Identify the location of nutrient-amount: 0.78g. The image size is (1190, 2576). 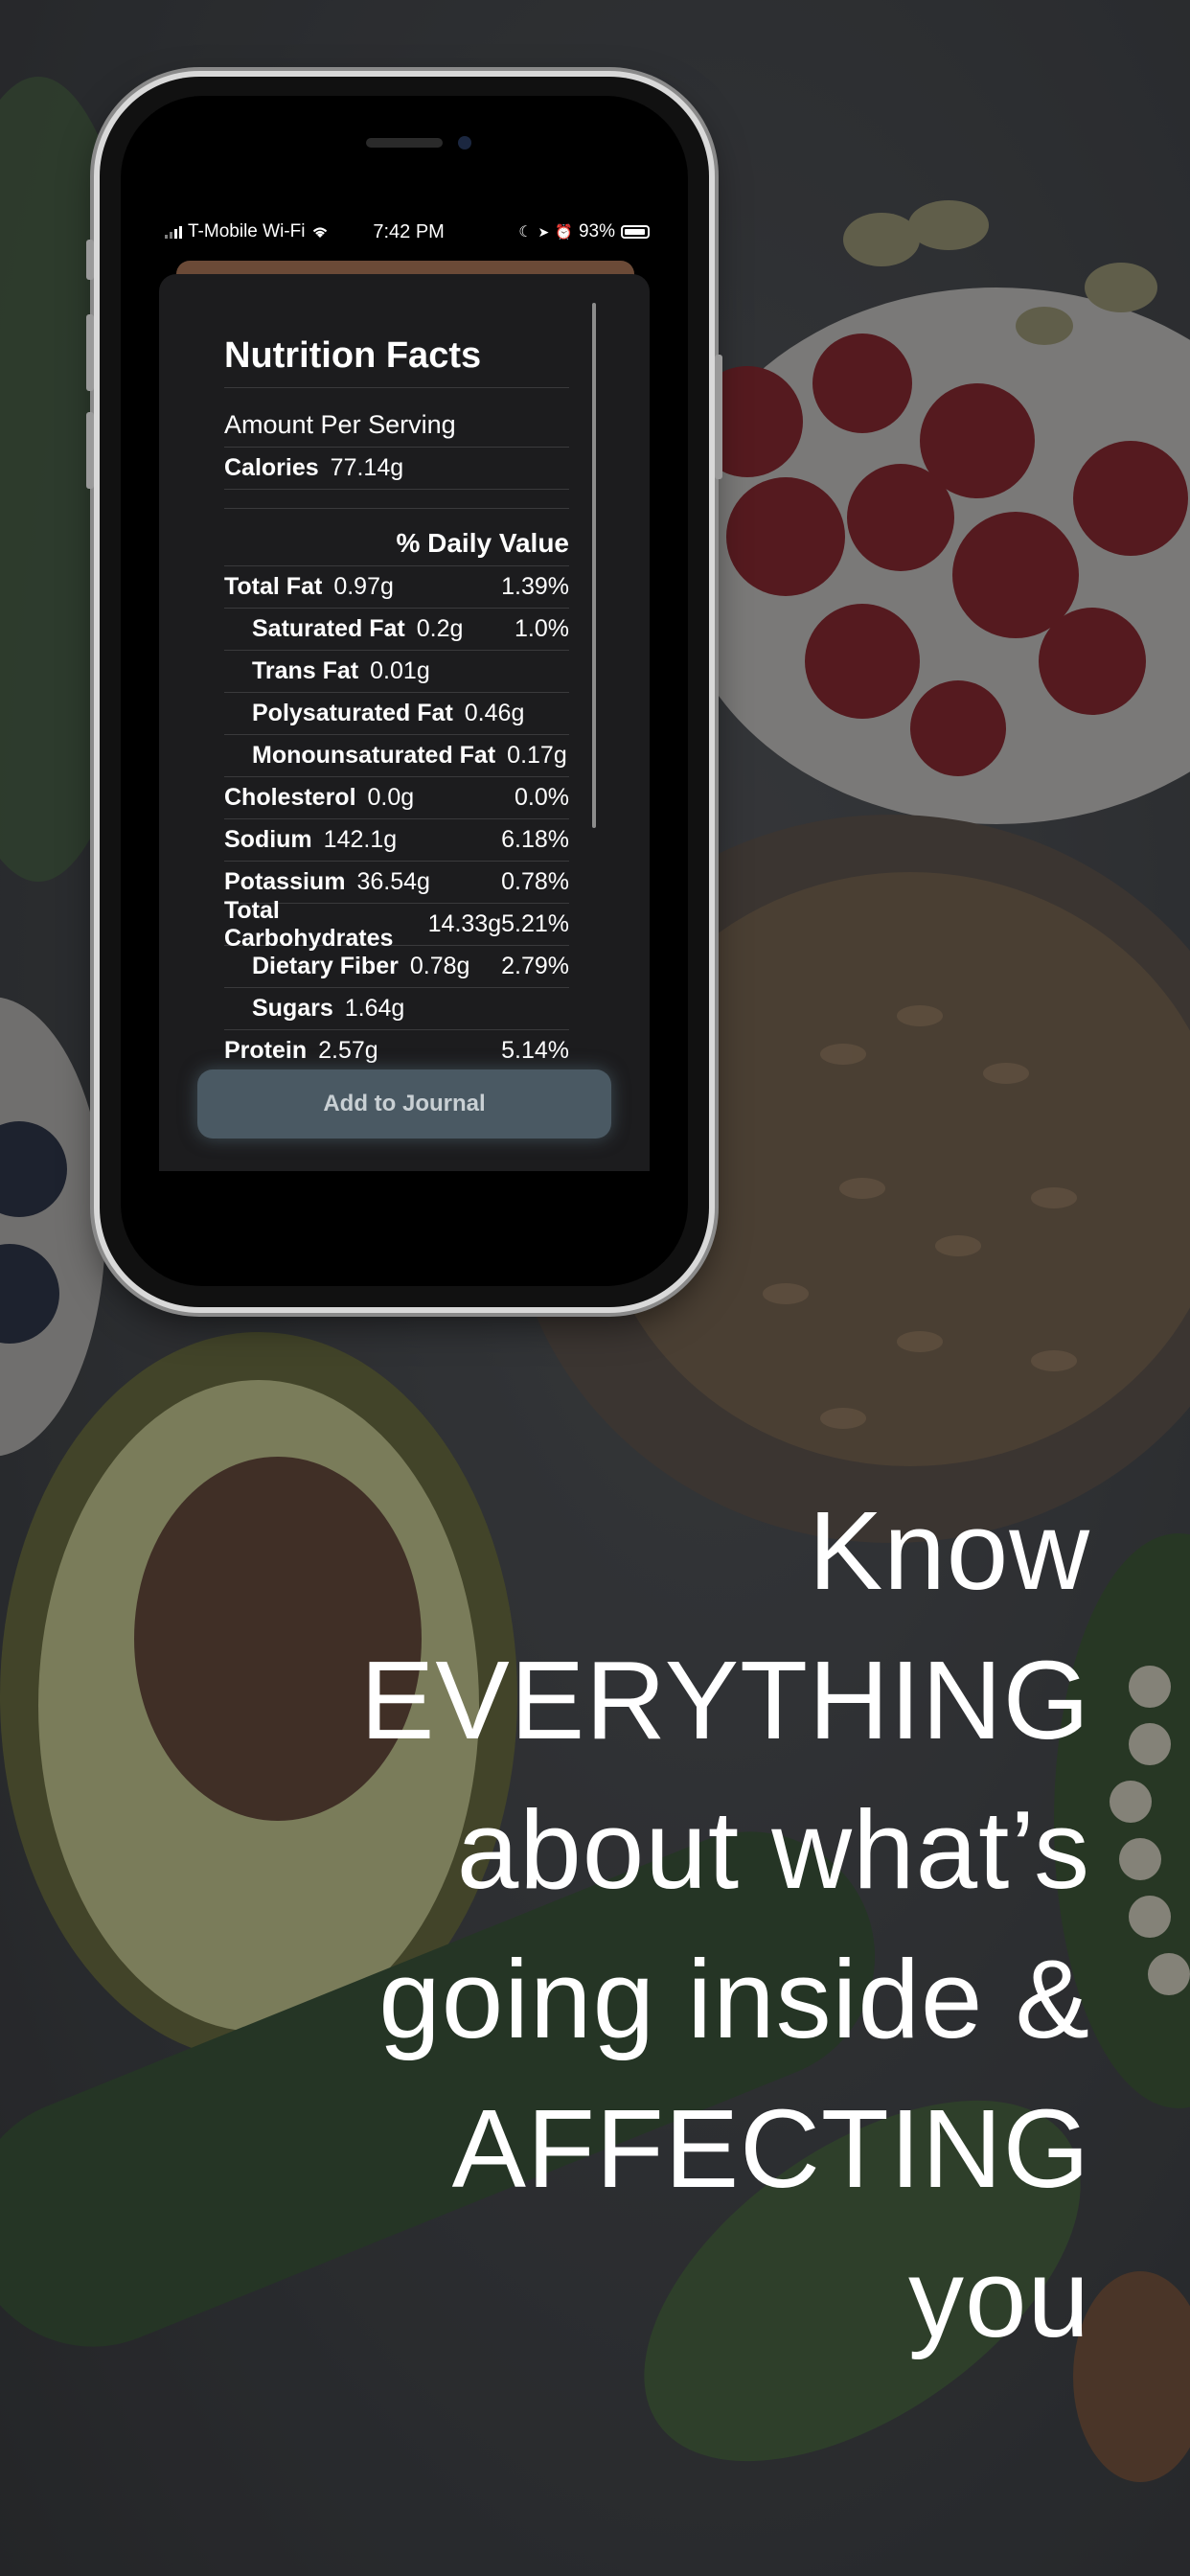
(440, 966).